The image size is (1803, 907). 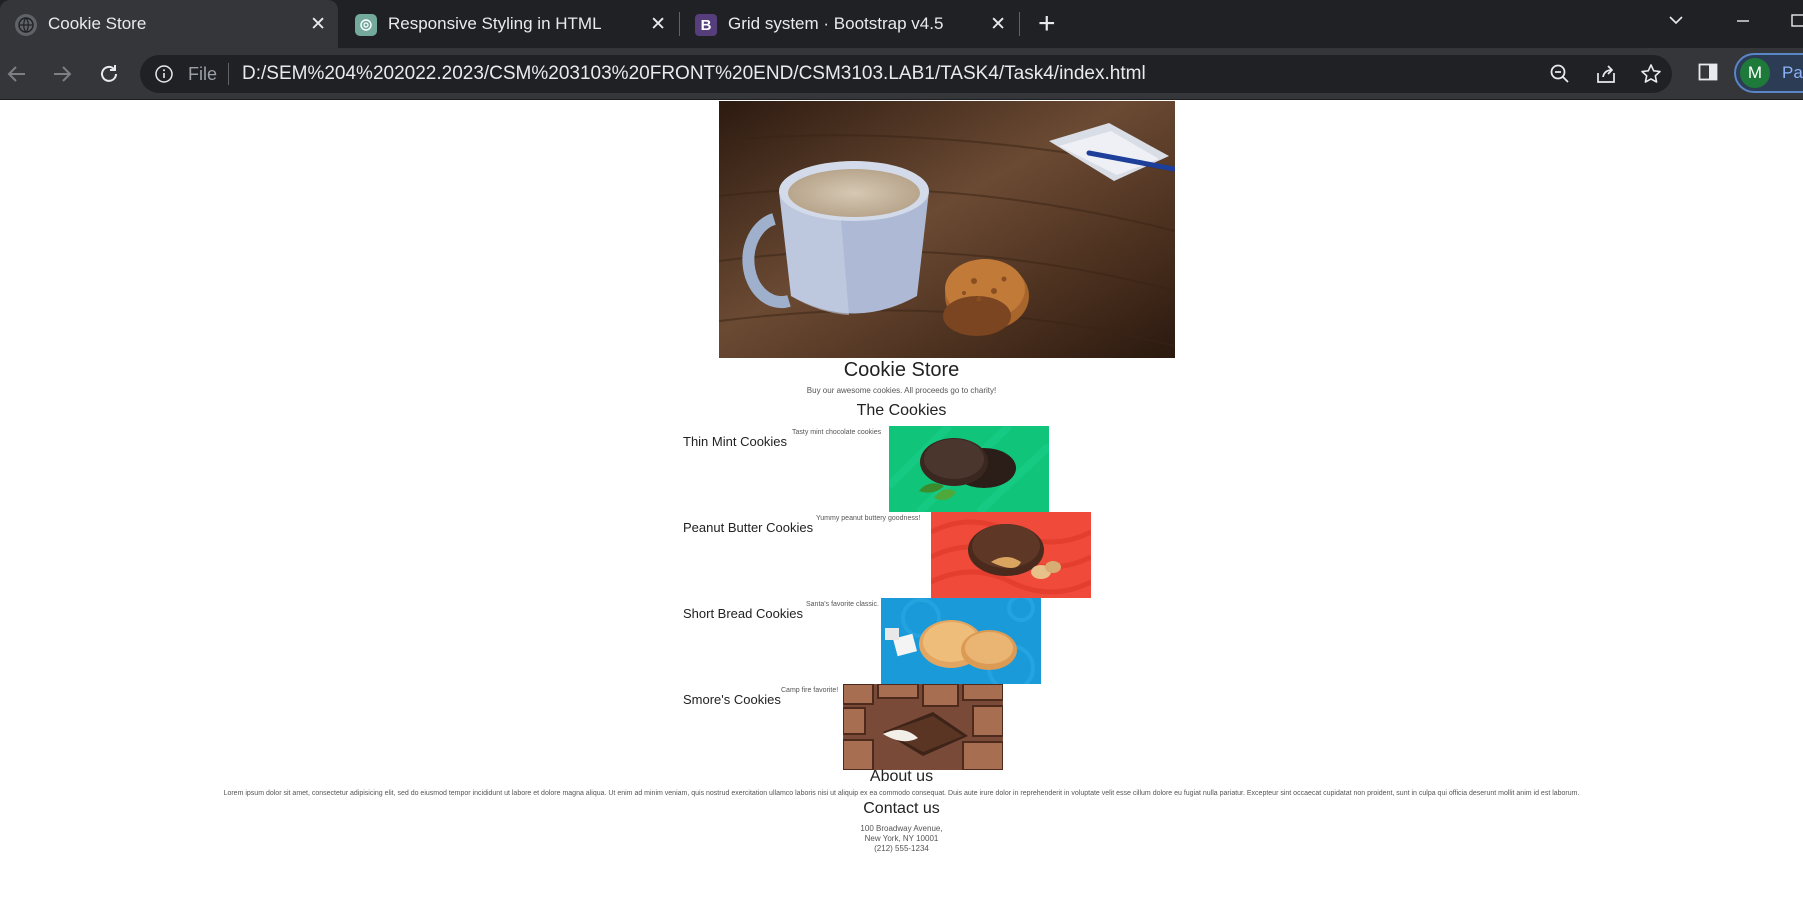 I want to click on contact-heading: Contact us, so click(x=901, y=808).